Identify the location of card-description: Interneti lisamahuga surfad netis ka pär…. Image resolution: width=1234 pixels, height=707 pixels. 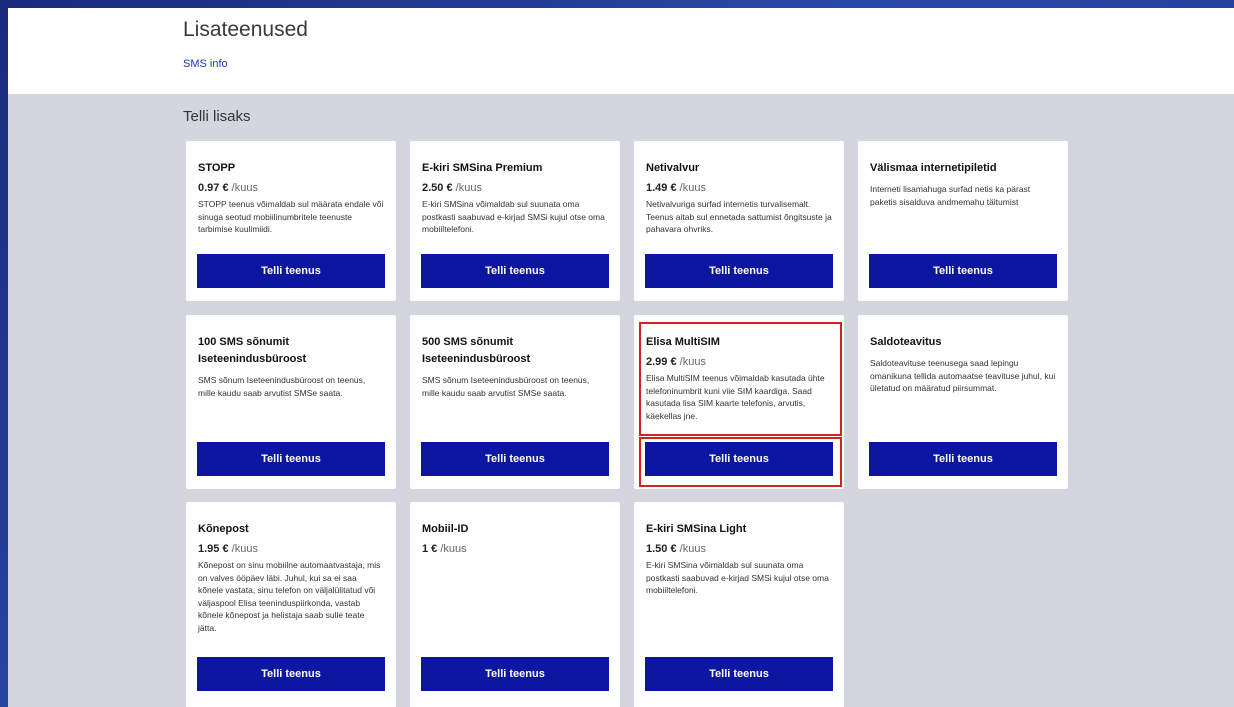
(950, 195).